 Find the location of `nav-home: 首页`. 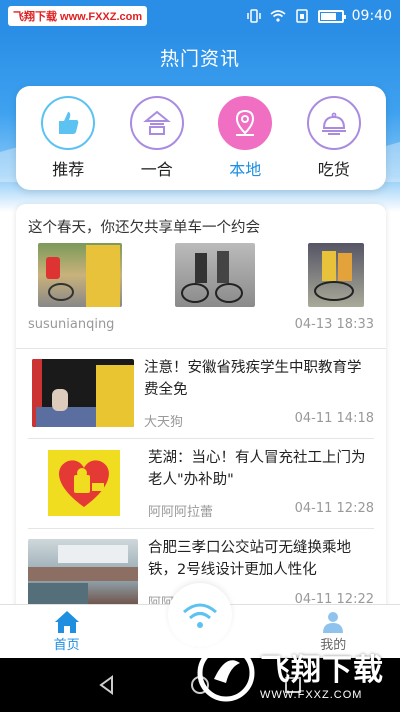

nav-home: 首页 is located at coordinates (67, 631).